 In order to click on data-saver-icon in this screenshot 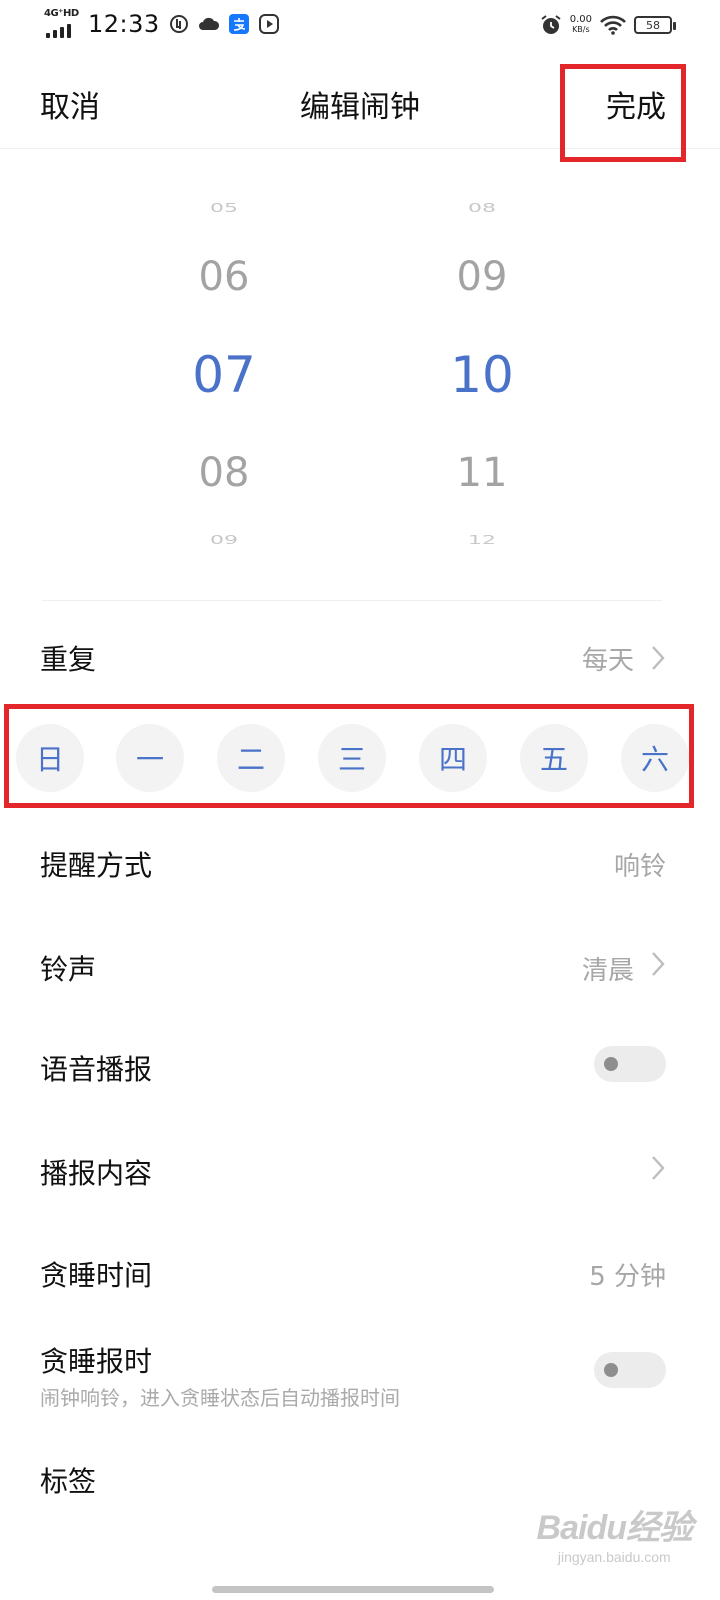, I will do `click(179, 24)`.